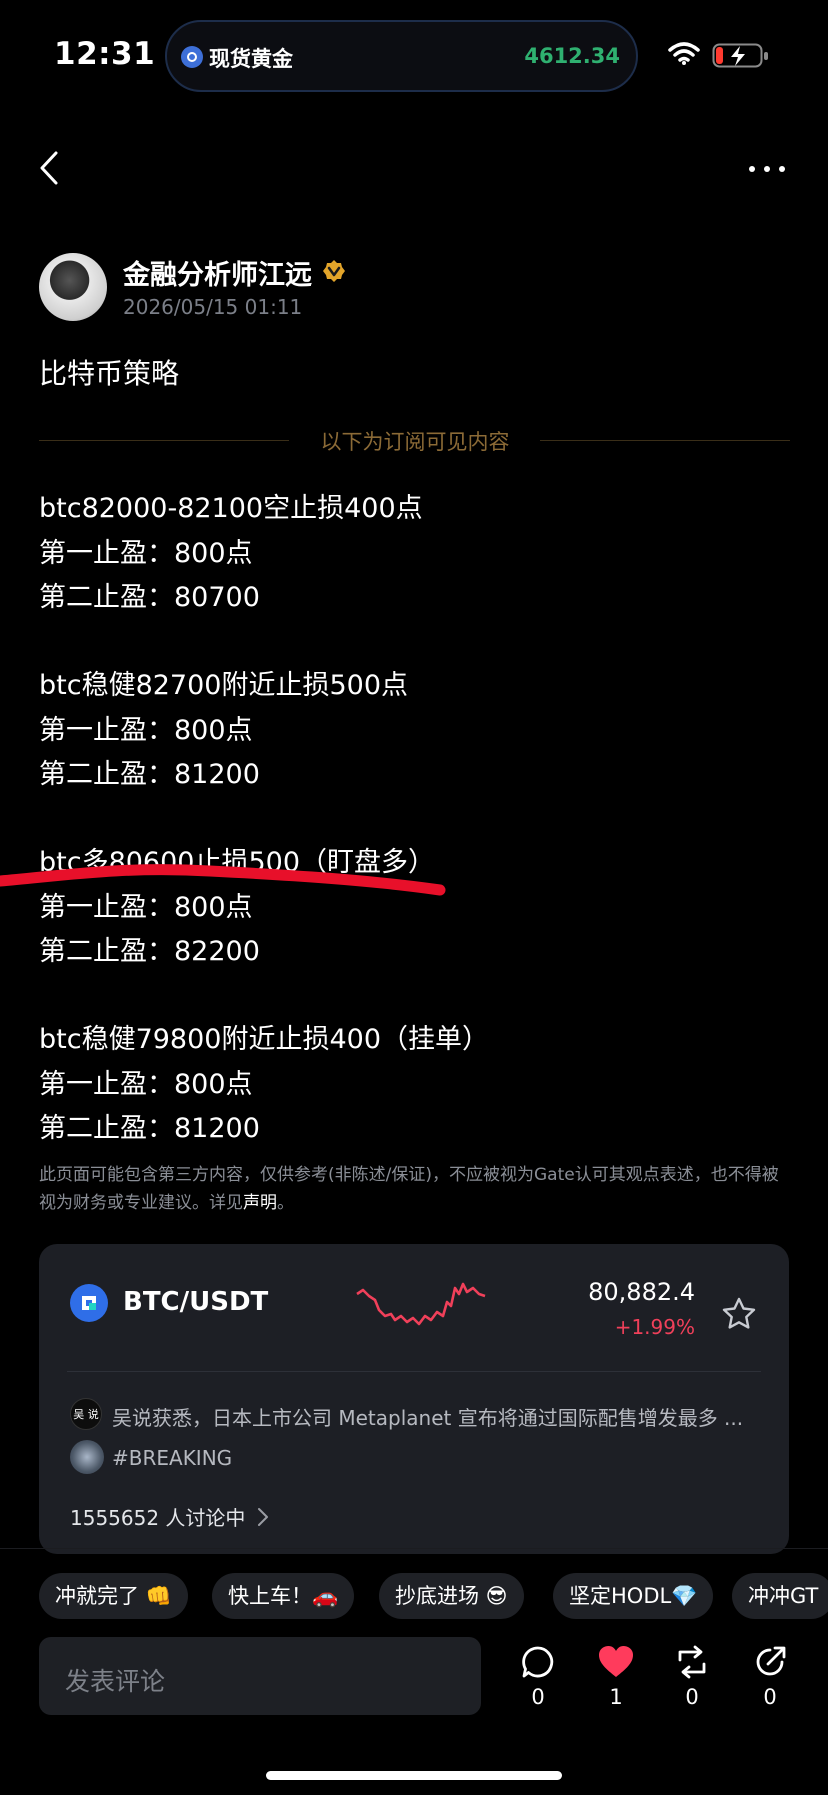 The image size is (828, 1795). What do you see at coordinates (414, 1371) in the screenshot?
I see `card-separator` at bounding box center [414, 1371].